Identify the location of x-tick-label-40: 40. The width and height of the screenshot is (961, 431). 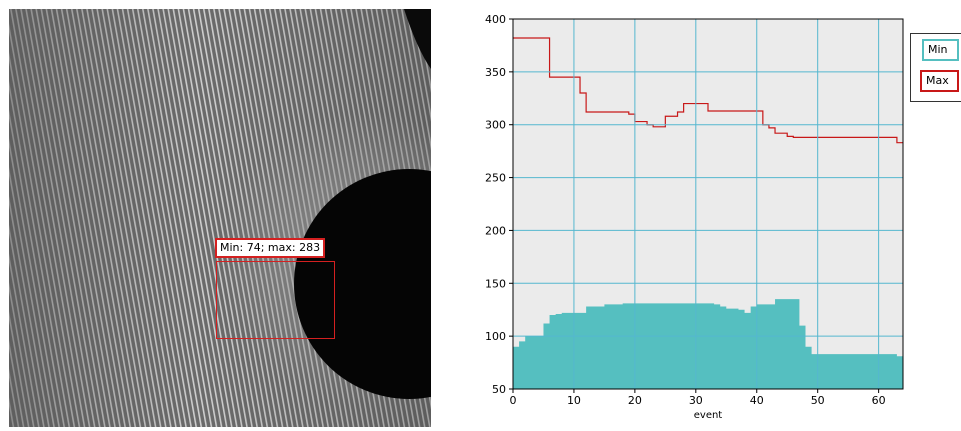
(757, 400).